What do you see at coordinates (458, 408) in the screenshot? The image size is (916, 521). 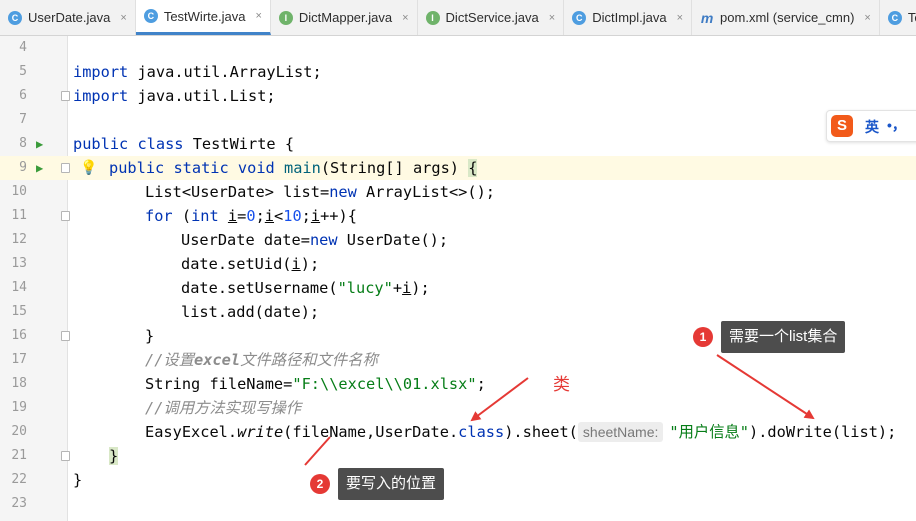 I see `code-line: 19 //调用方法实现写操作` at bounding box center [458, 408].